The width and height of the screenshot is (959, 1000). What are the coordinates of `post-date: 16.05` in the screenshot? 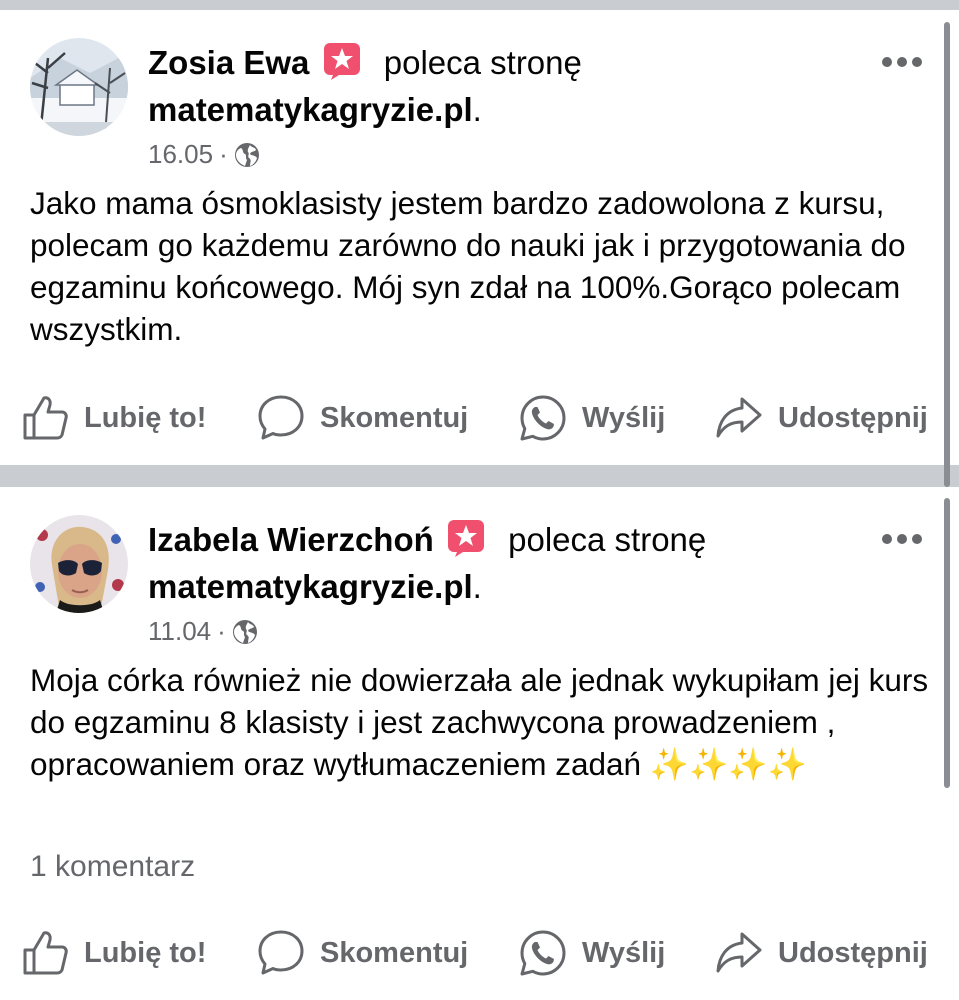 It's located at (180, 154).